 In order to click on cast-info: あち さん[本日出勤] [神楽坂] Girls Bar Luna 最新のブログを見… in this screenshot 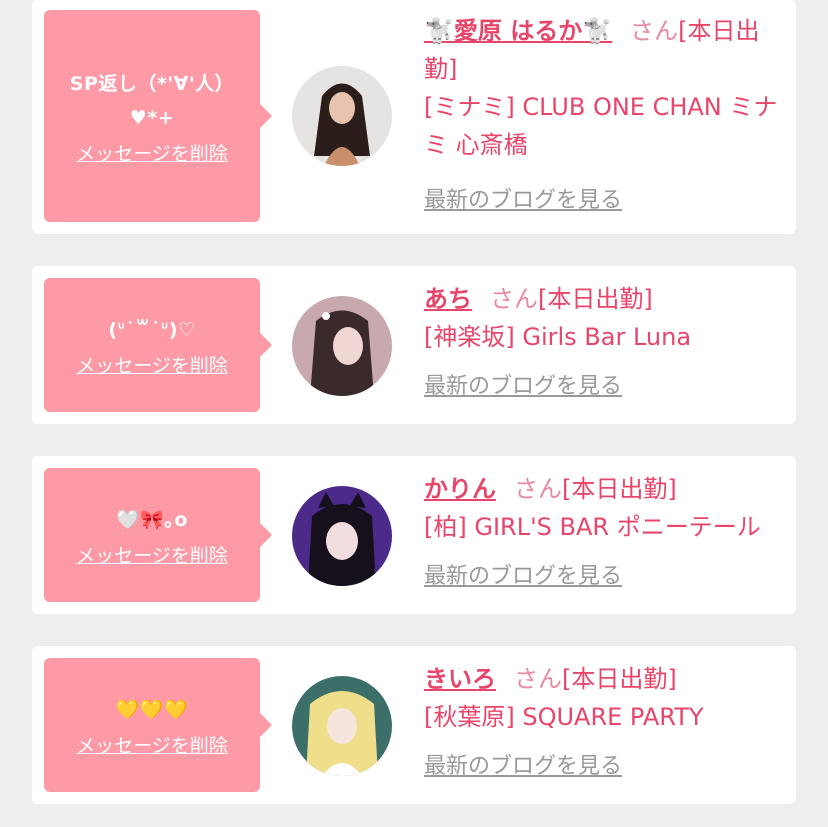, I will do `click(604, 343)`.